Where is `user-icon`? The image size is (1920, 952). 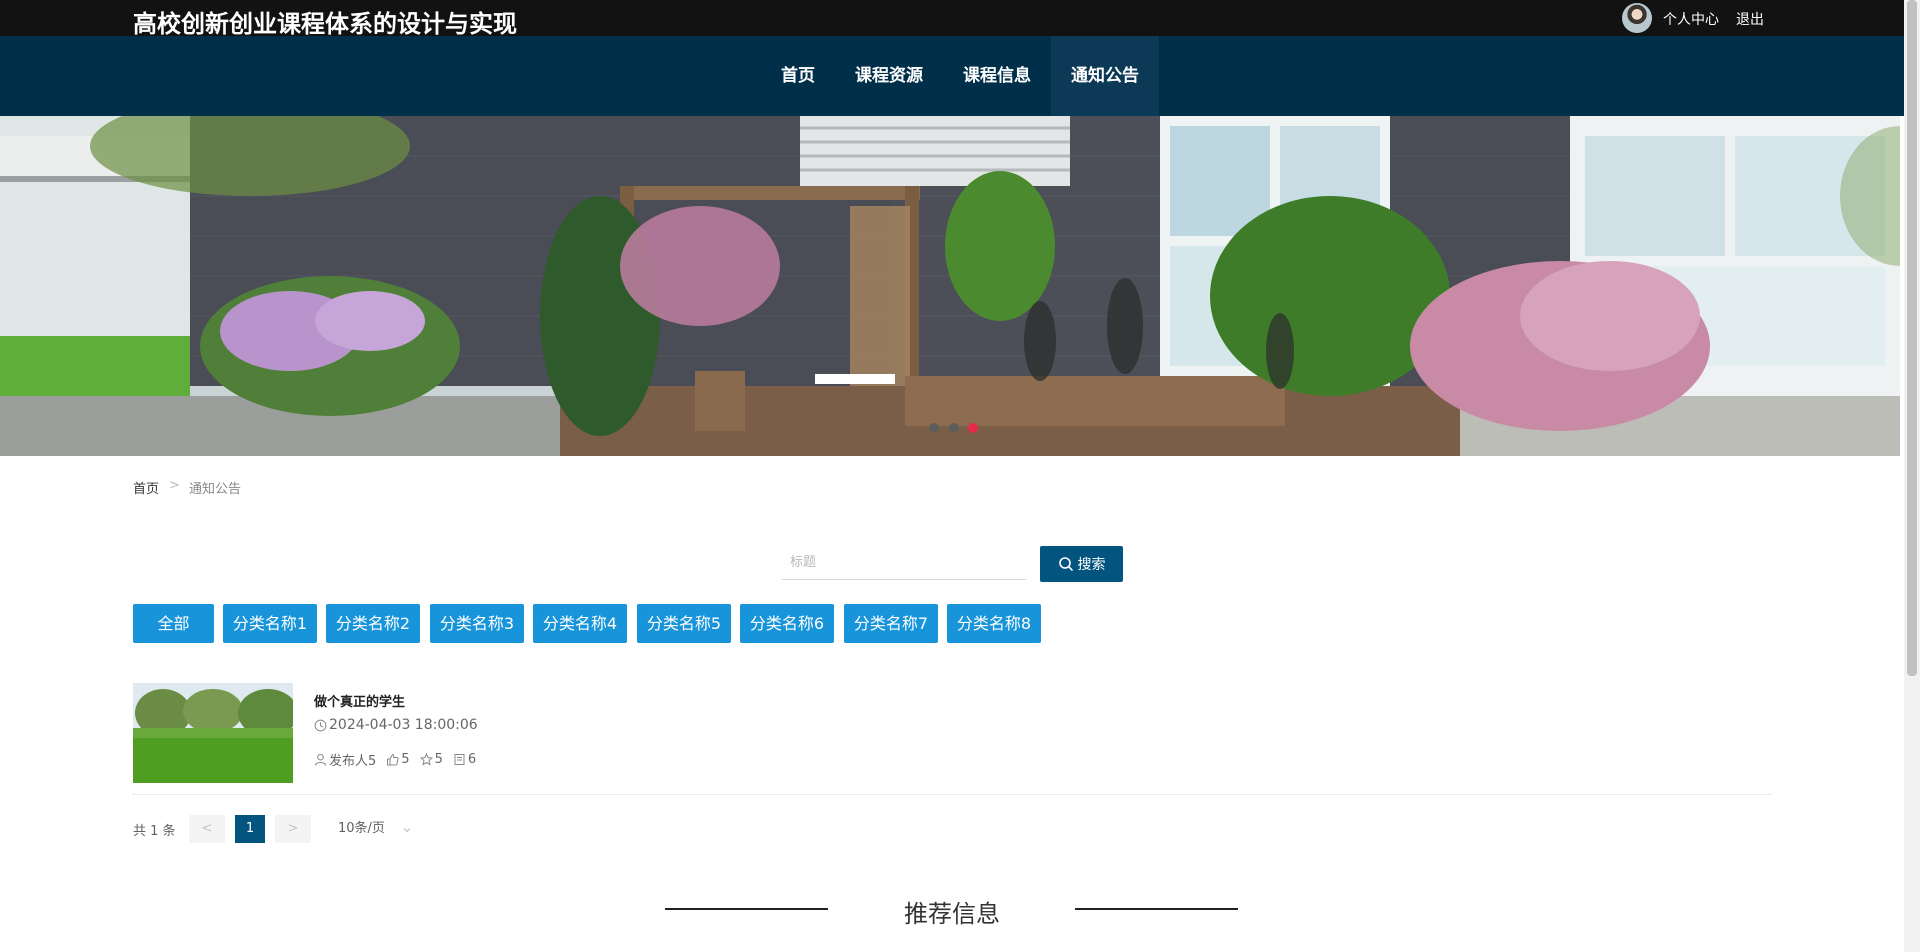 user-icon is located at coordinates (320, 759).